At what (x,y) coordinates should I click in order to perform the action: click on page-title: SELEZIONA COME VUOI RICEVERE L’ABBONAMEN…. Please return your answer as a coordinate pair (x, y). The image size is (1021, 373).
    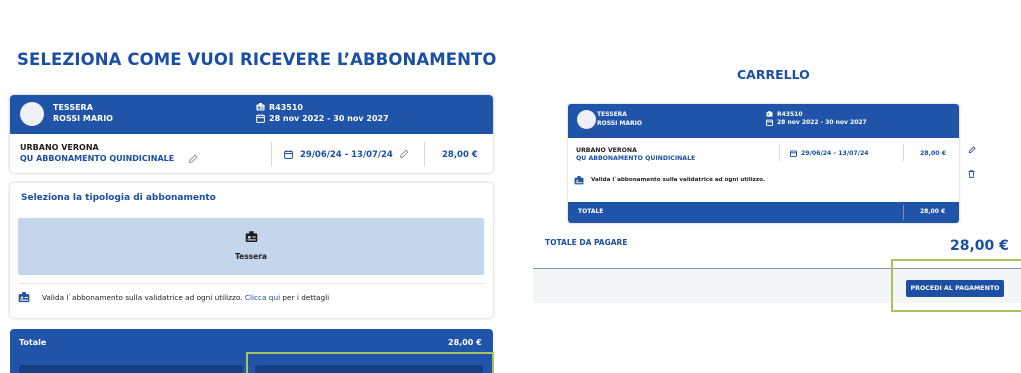
    Looking at the image, I should click on (257, 59).